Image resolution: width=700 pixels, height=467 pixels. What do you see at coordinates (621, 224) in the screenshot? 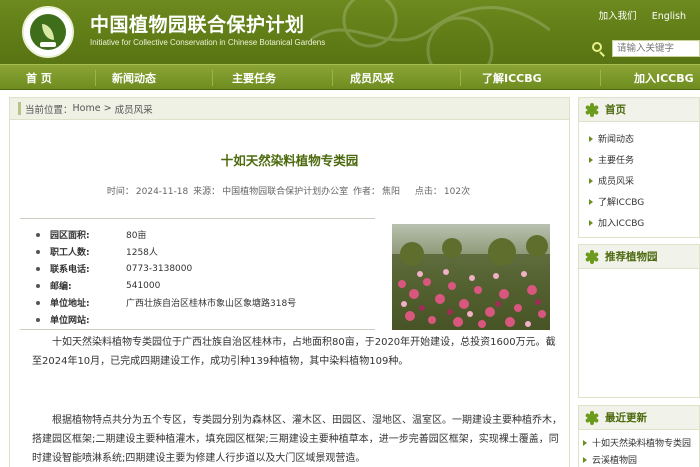
I see `sidebar-item-label: 加入ICCBG` at bounding box center [621, 224].